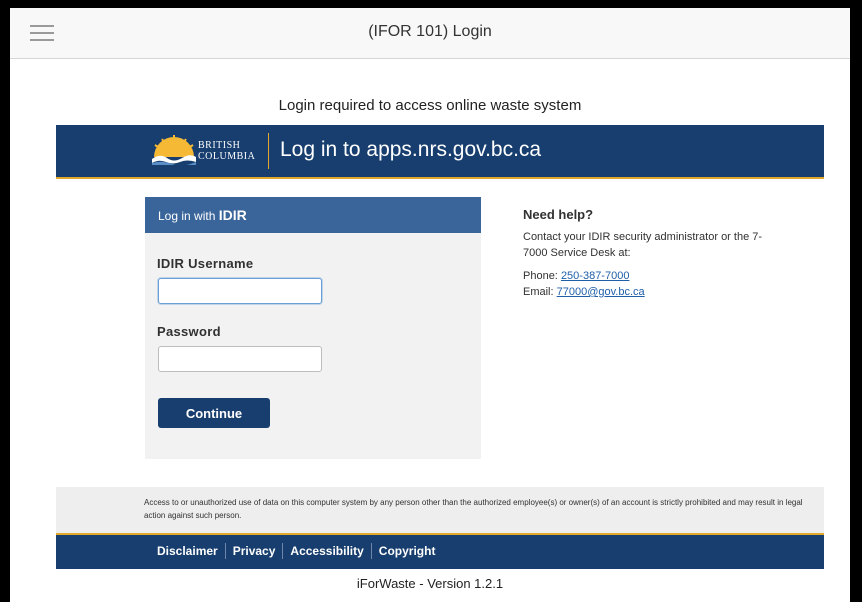  Describe the element at coordinates (326, 551) in the screenshot. I see `footer-link-accessibility: Accessibility` at that location.